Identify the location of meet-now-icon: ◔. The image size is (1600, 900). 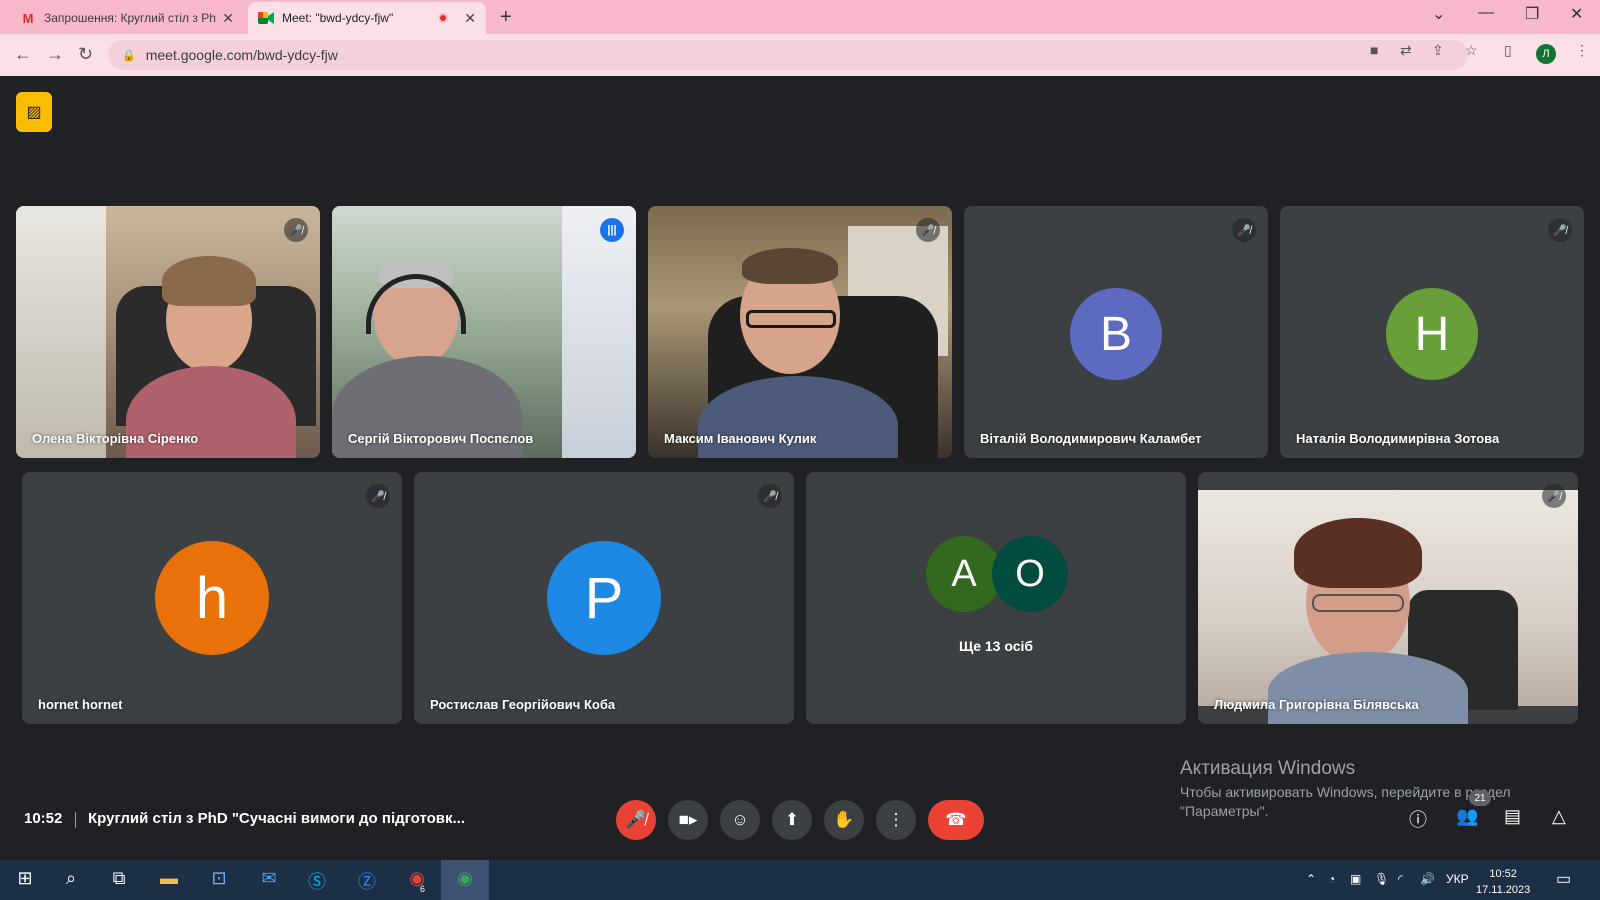
(1331, 879).